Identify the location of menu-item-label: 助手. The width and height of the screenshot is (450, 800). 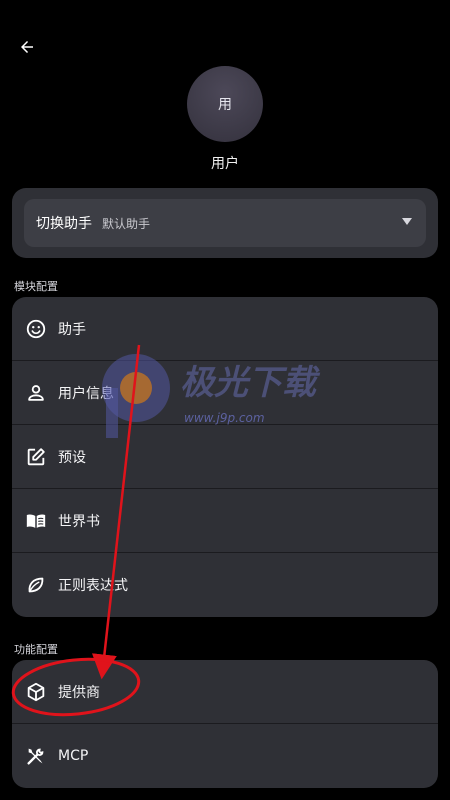
(72, 329).